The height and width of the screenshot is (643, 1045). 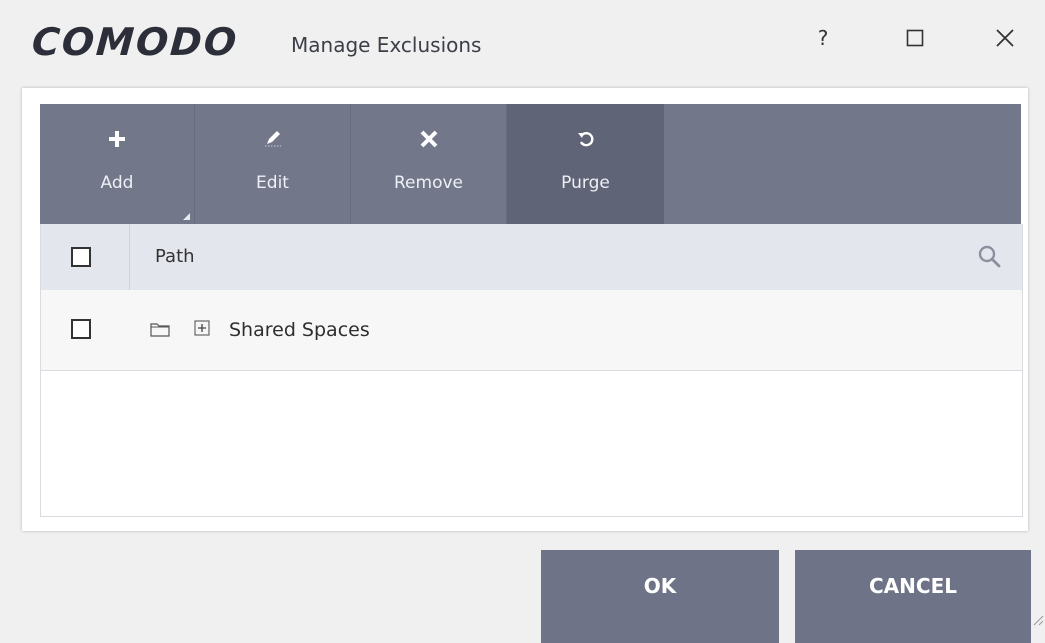 What do you see at coordinates (160, 331) in the screenshot?
I see `folder-icon` at bounding box center [160, 331].